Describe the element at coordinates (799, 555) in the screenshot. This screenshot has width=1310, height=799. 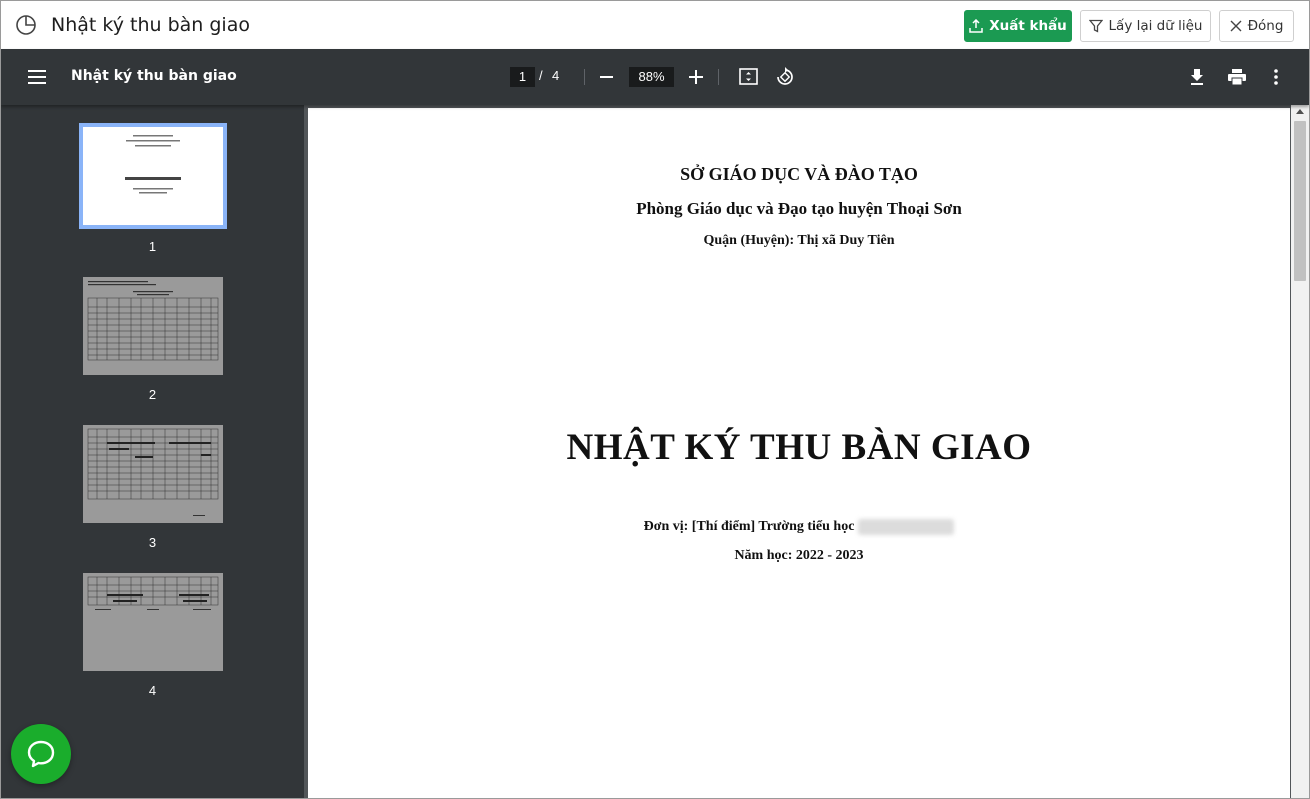
I see `doc-school-year: Năm học: 2022 - 2023` at that location.